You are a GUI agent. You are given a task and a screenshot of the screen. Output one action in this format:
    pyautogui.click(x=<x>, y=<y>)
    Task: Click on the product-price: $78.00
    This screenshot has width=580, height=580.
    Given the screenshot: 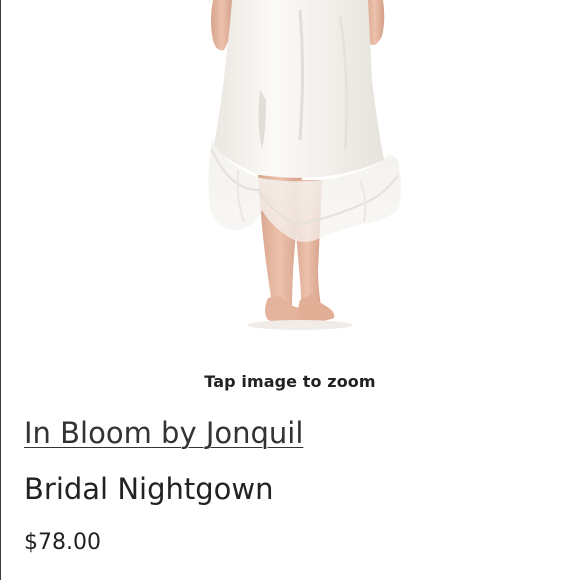 What is the action you would take?
    pyautogui.click(x=62, y=542)
    